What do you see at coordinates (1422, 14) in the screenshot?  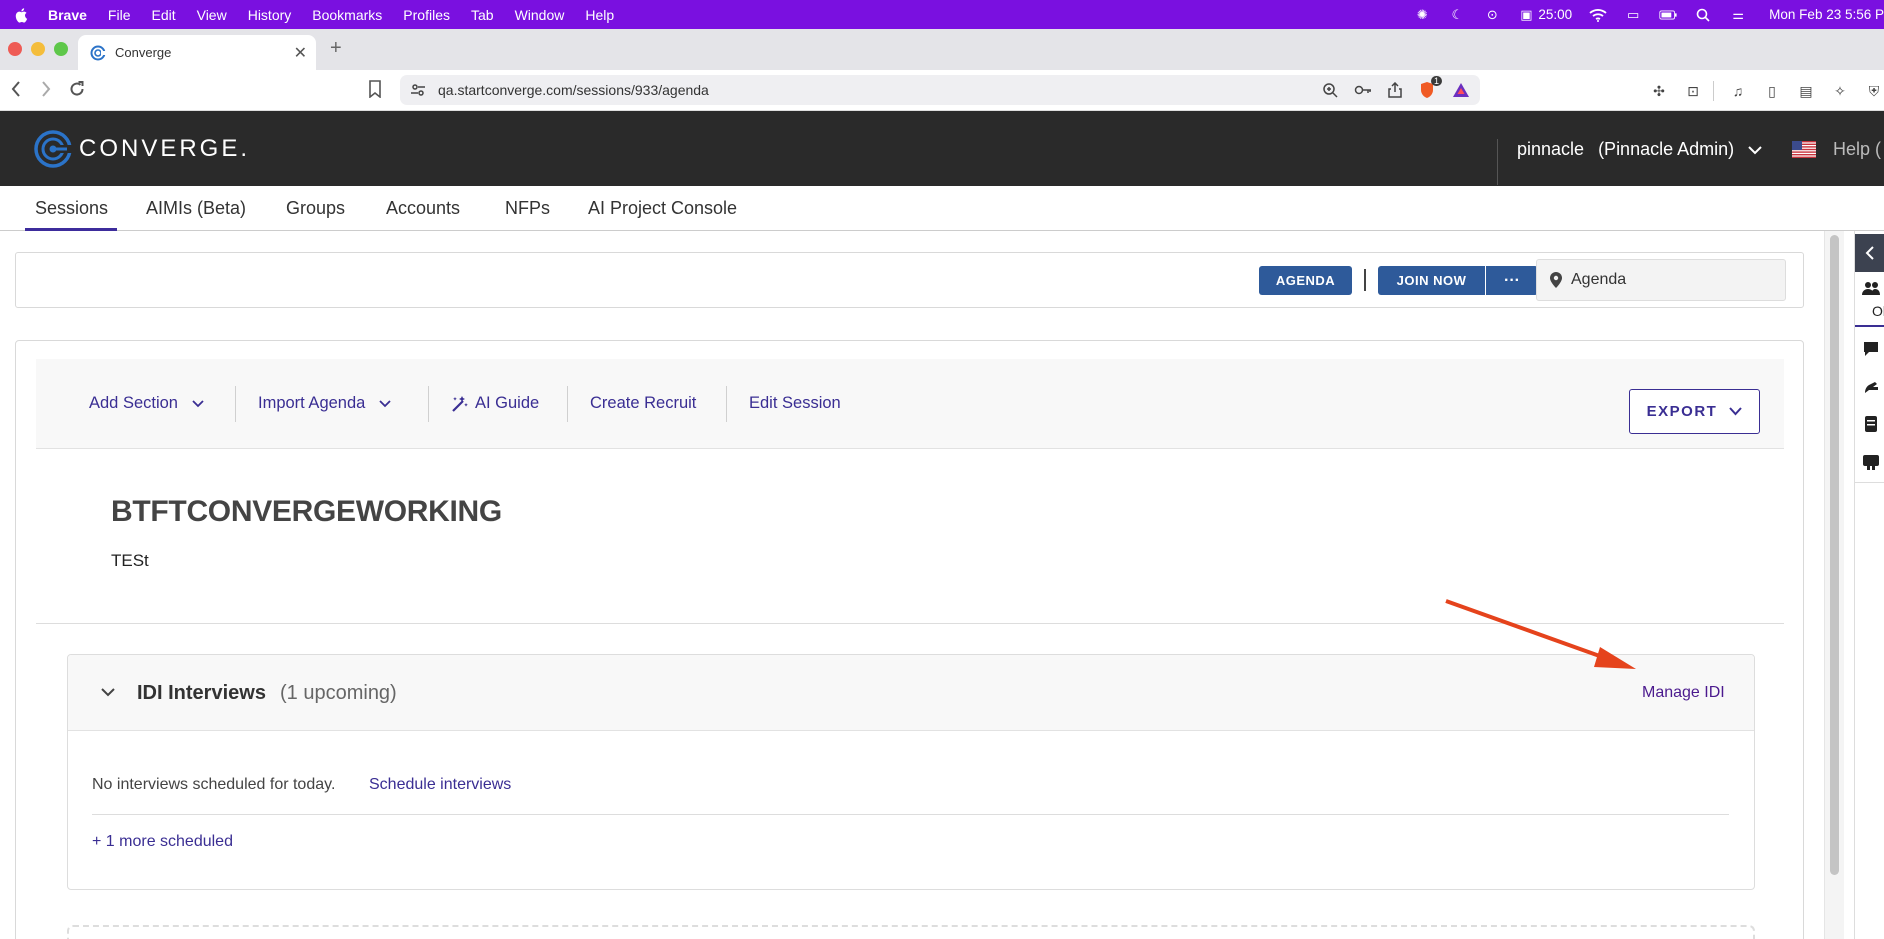 I see `openai-icon: ✺` at bounding box center [1422, 14].